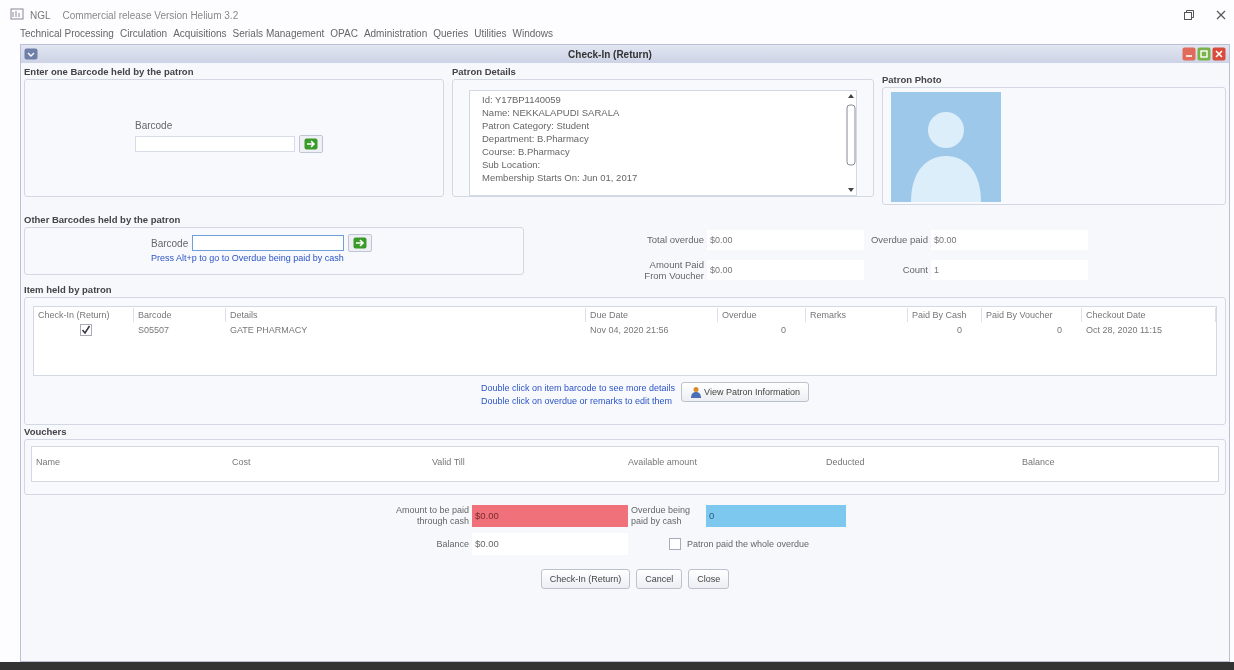 Image resolution: width=1234 pixels, height=670 pixels. I want to click on maximize-icon, so click(1204, 54).